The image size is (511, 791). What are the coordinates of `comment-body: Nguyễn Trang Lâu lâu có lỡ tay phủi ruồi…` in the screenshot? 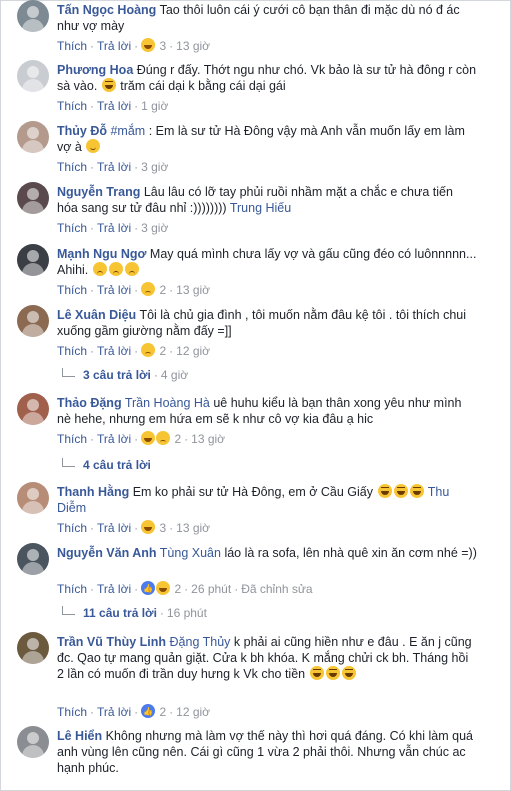 It's located at (267, 200).